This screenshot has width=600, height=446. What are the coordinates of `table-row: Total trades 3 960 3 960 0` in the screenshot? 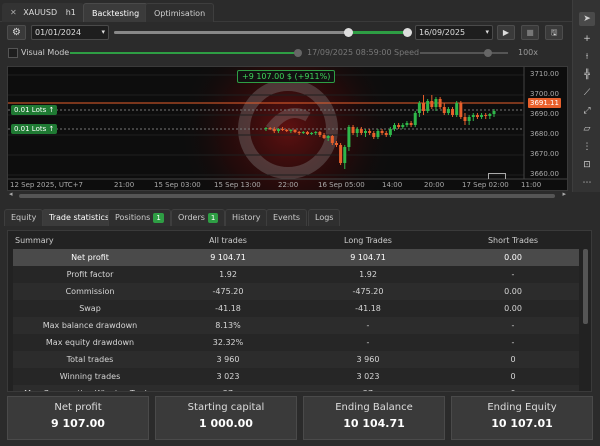 It's located at (296, 359).